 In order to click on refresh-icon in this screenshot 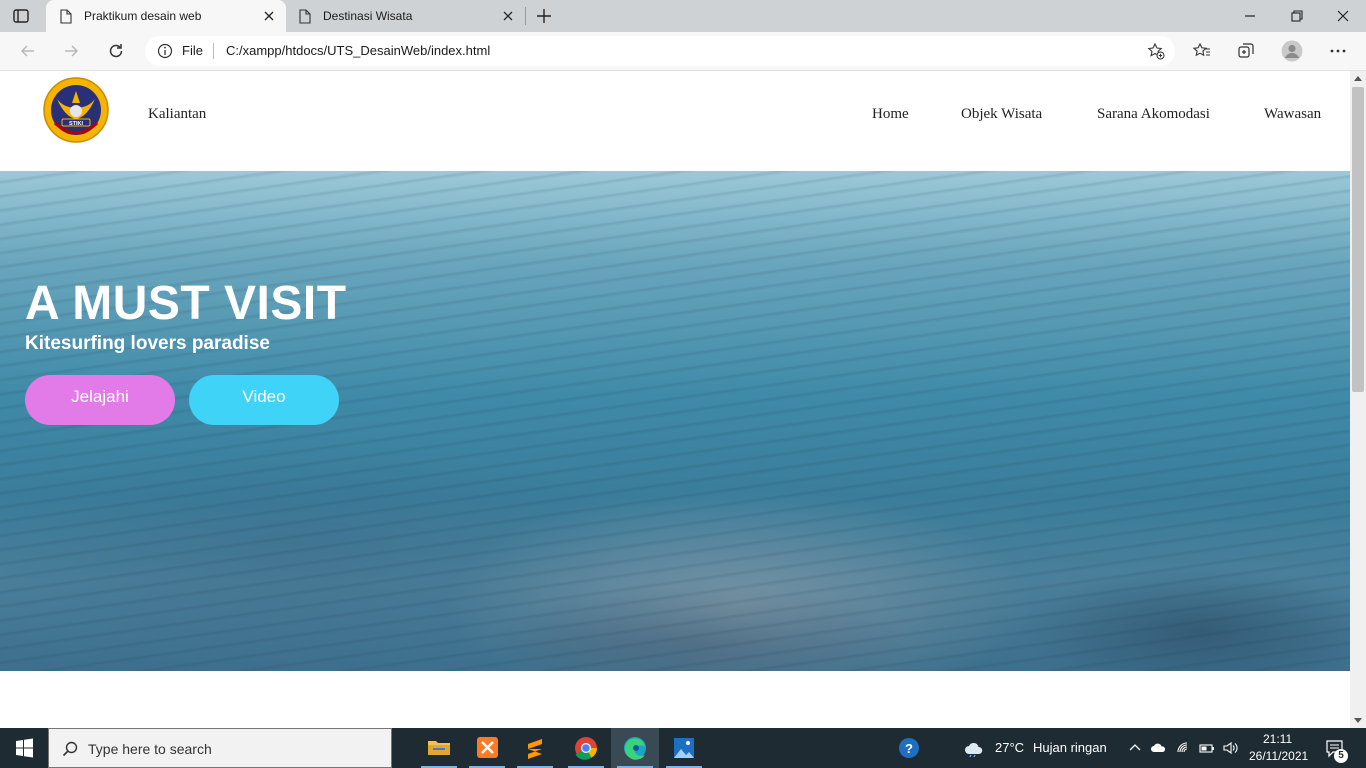, I will do `click(116, 51)`.